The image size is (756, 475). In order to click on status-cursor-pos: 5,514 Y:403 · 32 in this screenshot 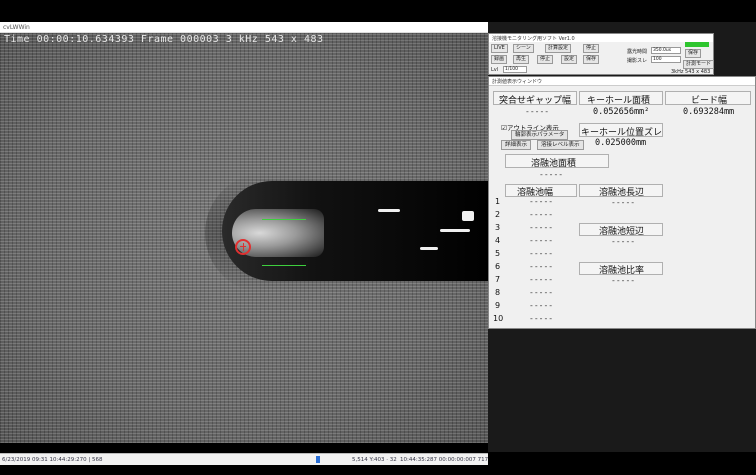, I will do `click(374, 460)`.